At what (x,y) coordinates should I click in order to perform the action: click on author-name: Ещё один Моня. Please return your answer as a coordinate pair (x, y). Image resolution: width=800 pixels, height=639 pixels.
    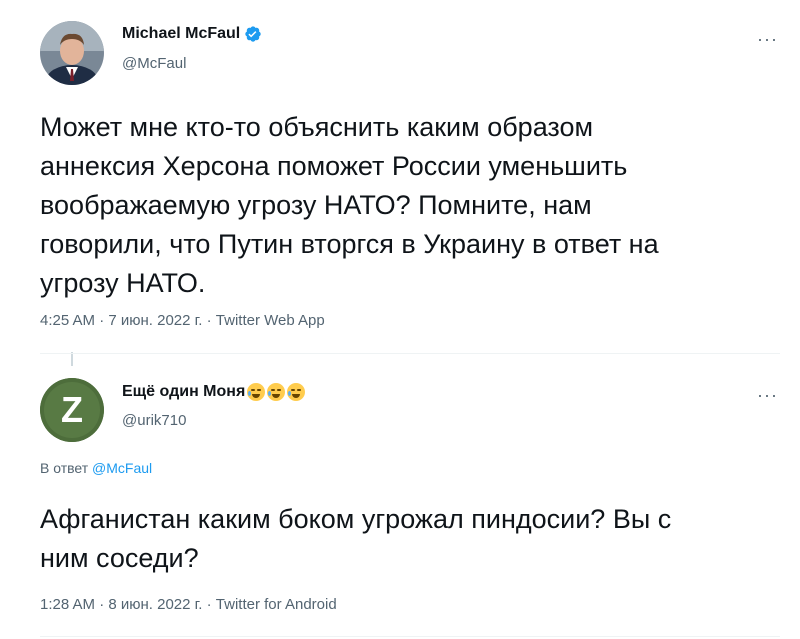
    Looking at the image, I should click on (183, 392).